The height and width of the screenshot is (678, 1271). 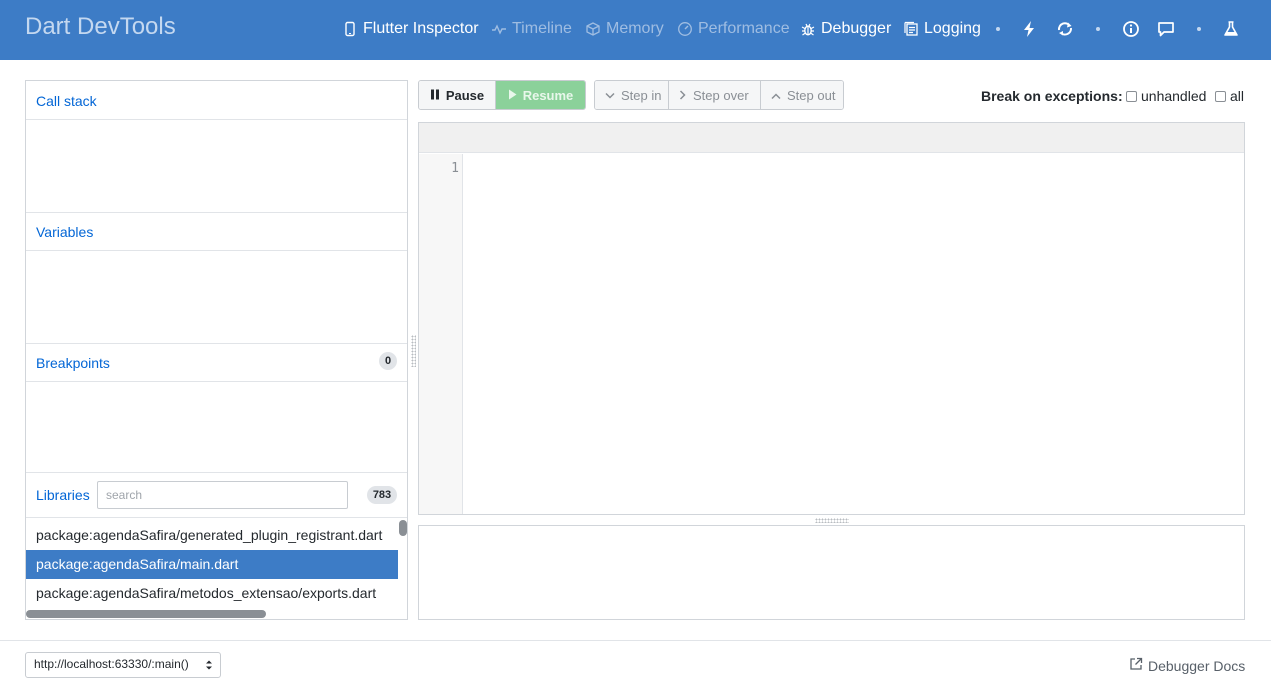 What do you see at coordinates (744, 28) in the screenshot?
I see `tab-label: Performance` at bounding box center [744, 28].